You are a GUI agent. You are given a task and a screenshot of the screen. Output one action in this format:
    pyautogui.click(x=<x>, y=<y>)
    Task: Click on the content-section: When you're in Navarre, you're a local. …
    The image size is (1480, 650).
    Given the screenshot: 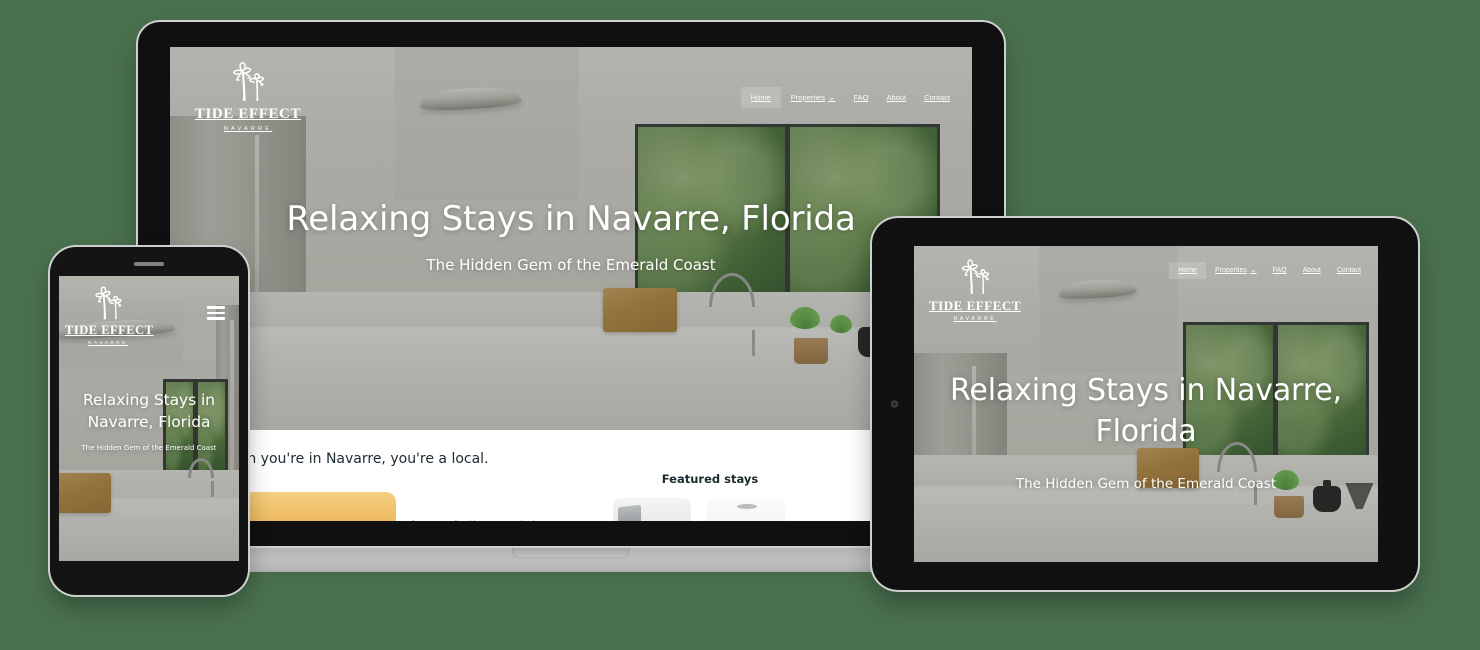 What is the action you would take?
    pyautogui.click(x=571, y=475)
    